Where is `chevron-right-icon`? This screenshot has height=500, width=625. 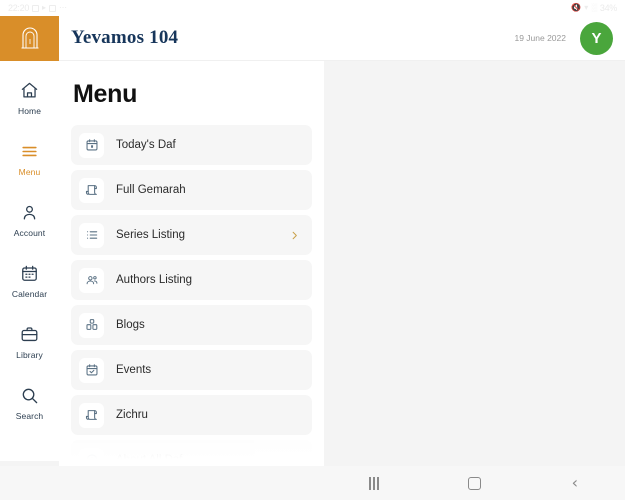 chevron-right-icon is located at coordinates (296, 235).